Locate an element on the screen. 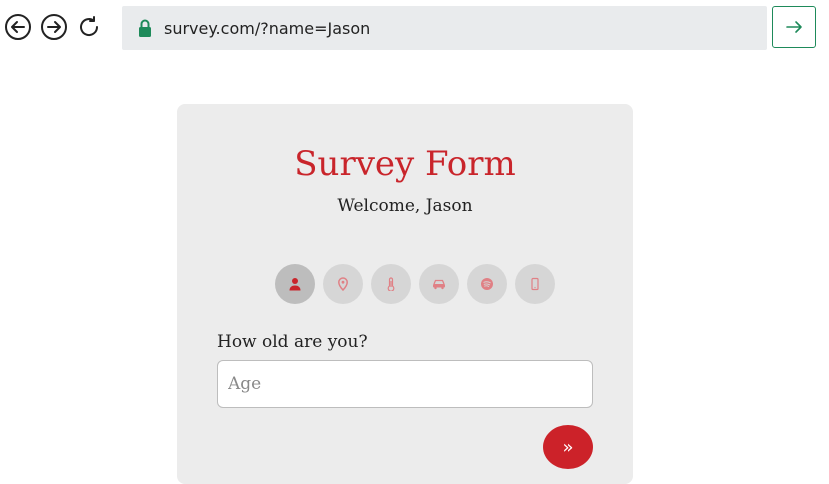 The width and height of the screenshot is (829, 484). url-text: survey.com/?name=Jason is located at coordinates (267, 28).